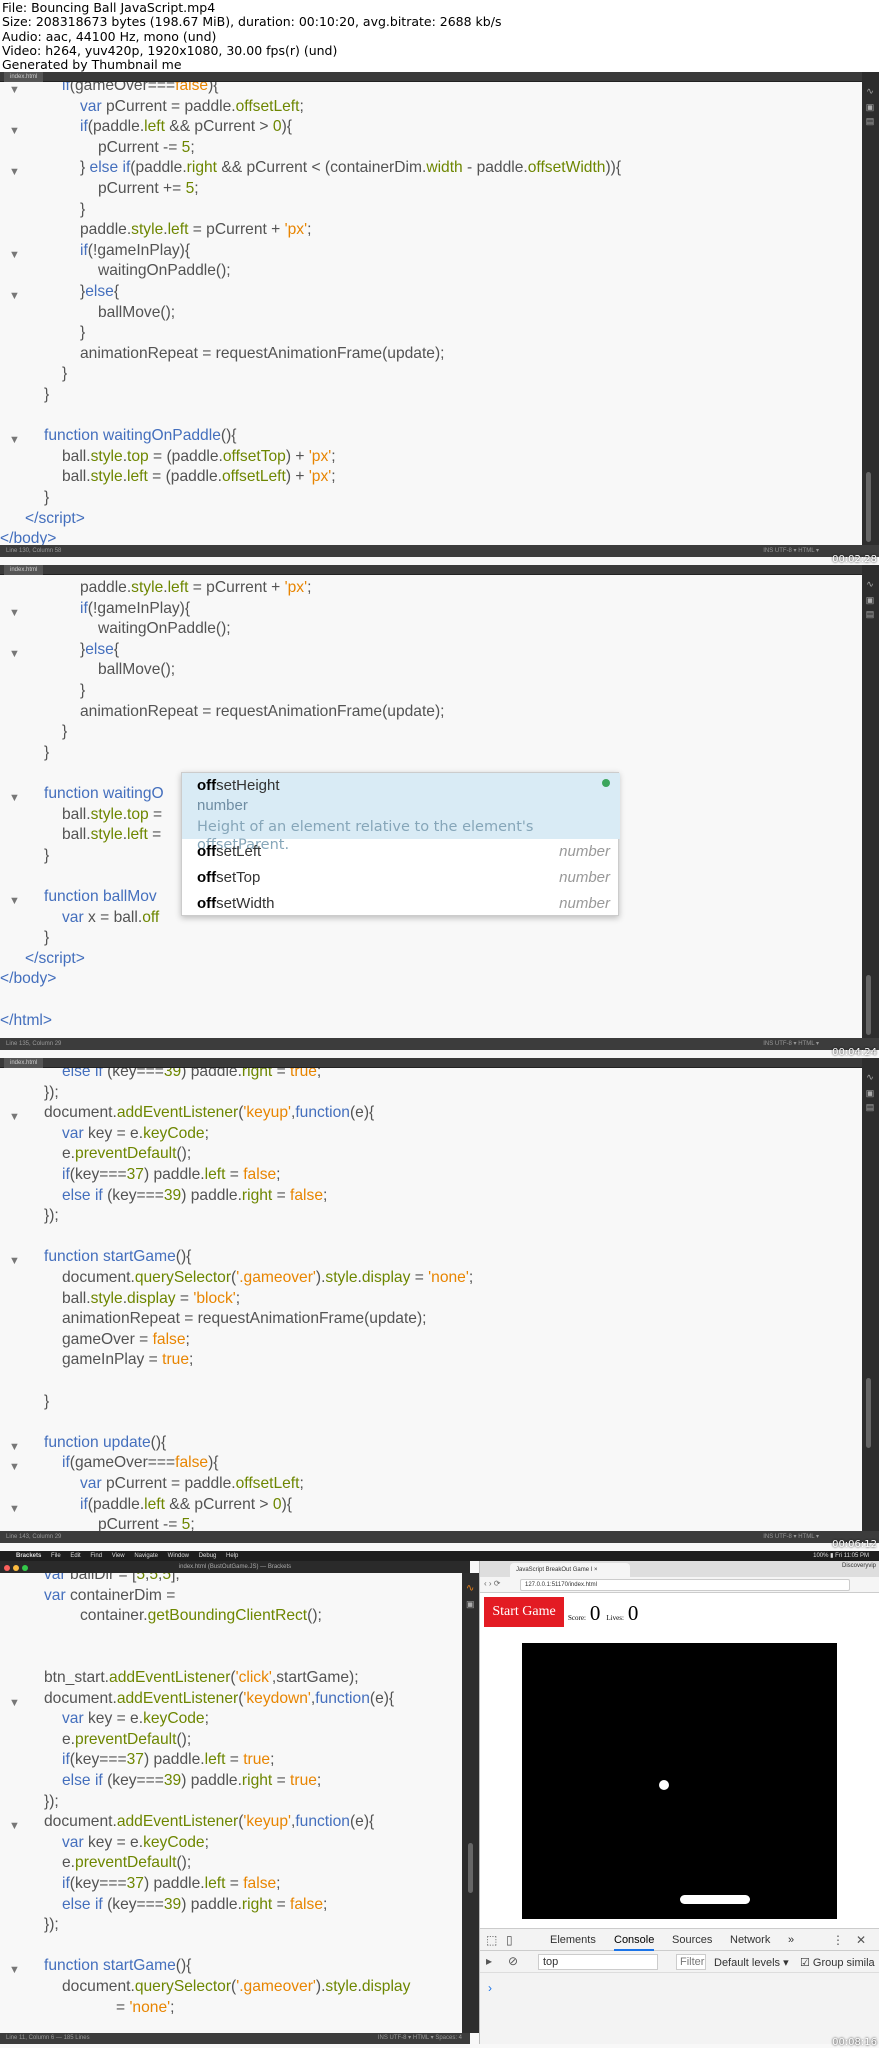  Describe the element at coordinates (431, 89) in the screenshot. I see `code-line: ▼ if(gameOver===false){` at that location.